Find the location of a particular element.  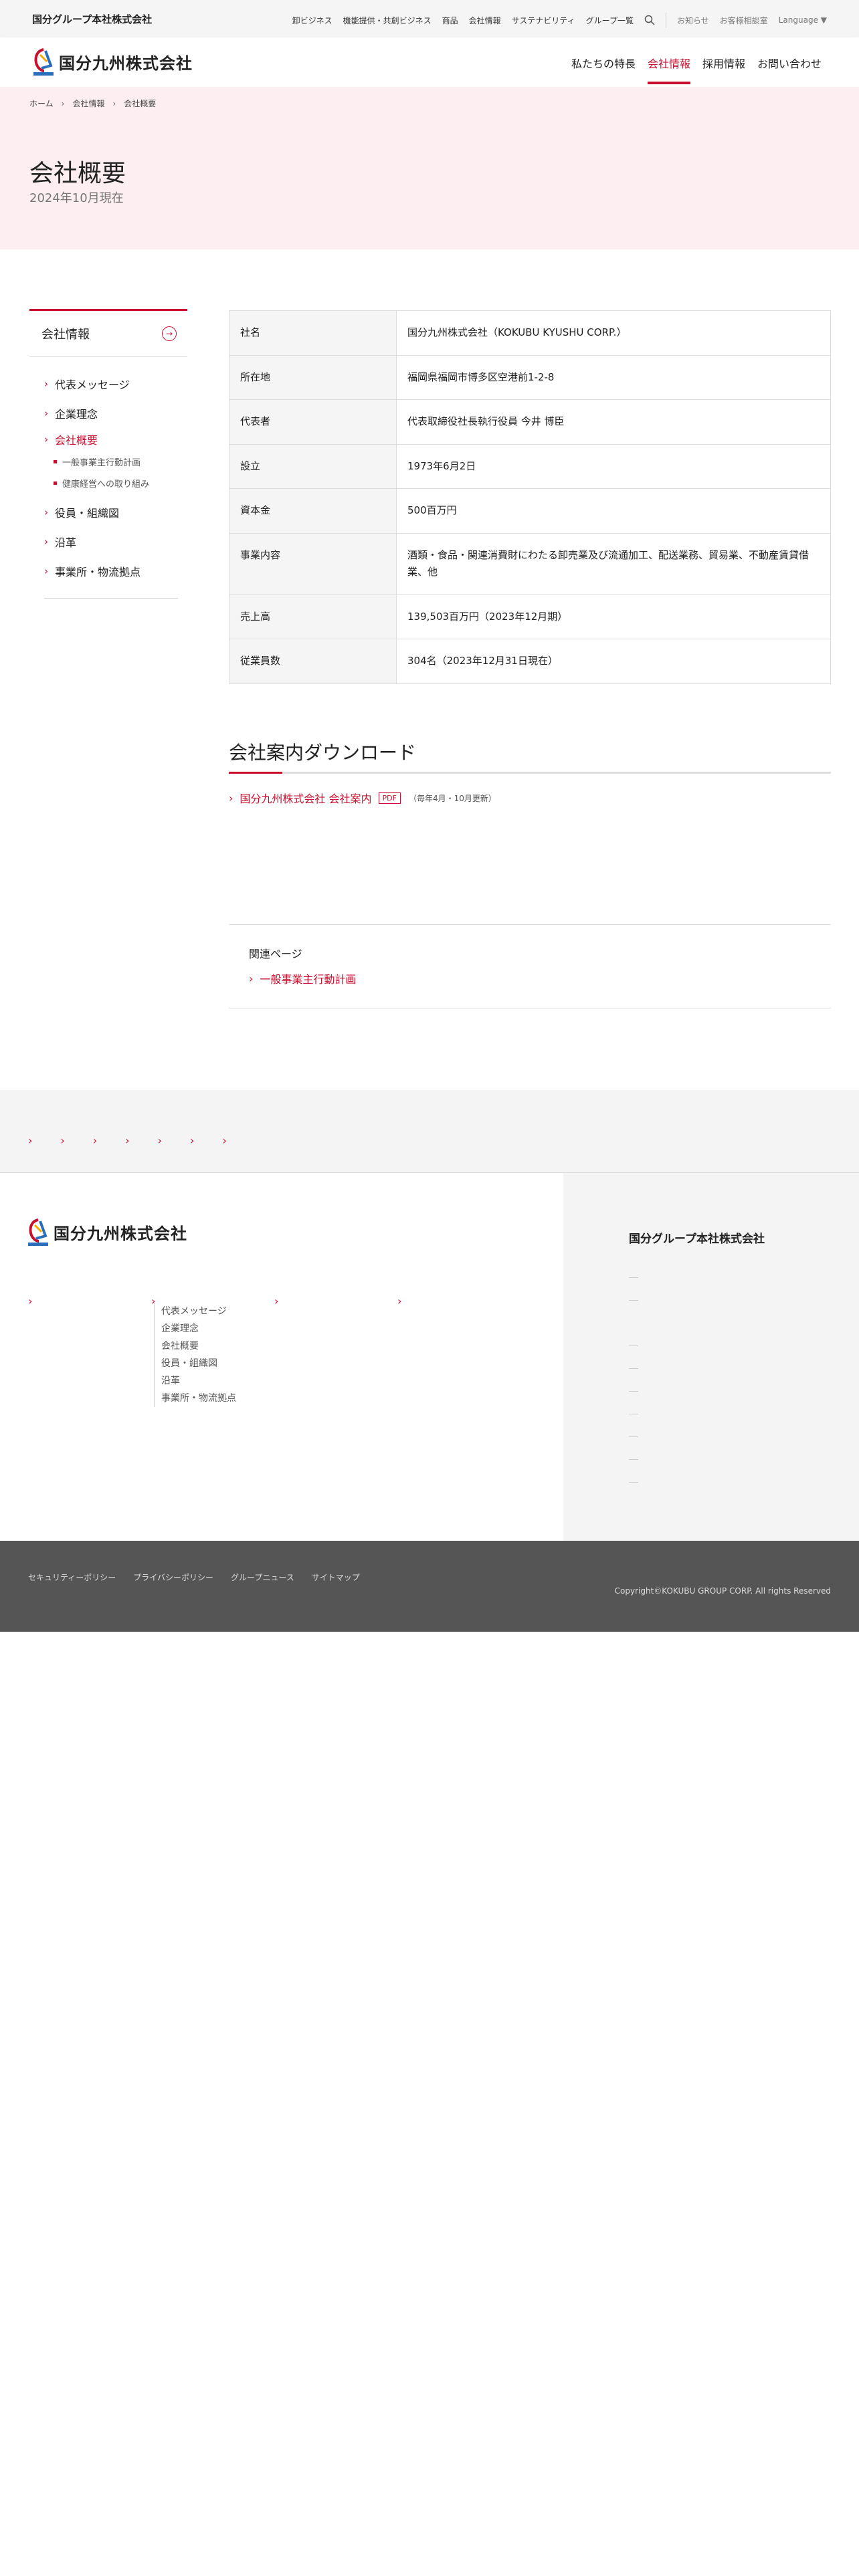

table-row: 社名 国分九州株式会社（KOKUBU KYUSHU CORP.） is located at coordinates (530, 333).